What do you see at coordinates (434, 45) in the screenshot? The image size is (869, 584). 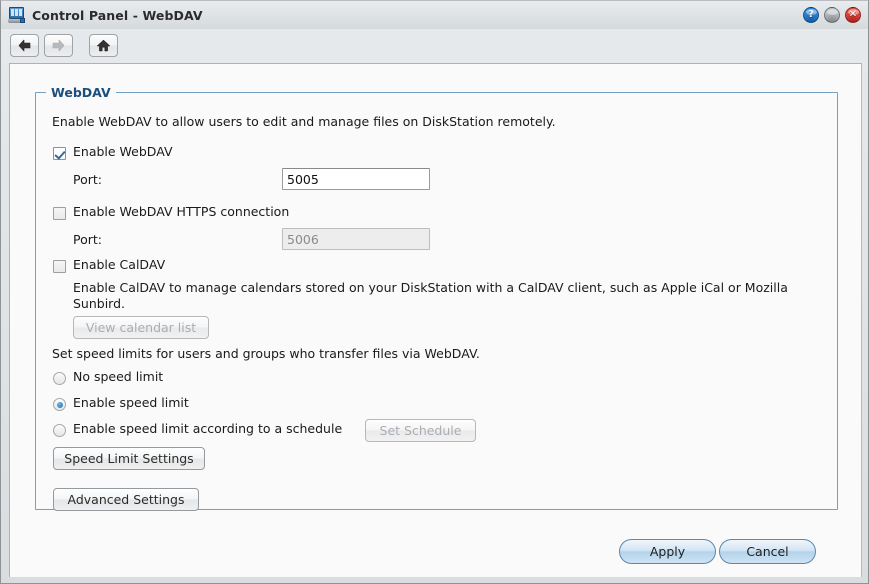 I see `navigation-toolbar` at bounding box center [434, 45].